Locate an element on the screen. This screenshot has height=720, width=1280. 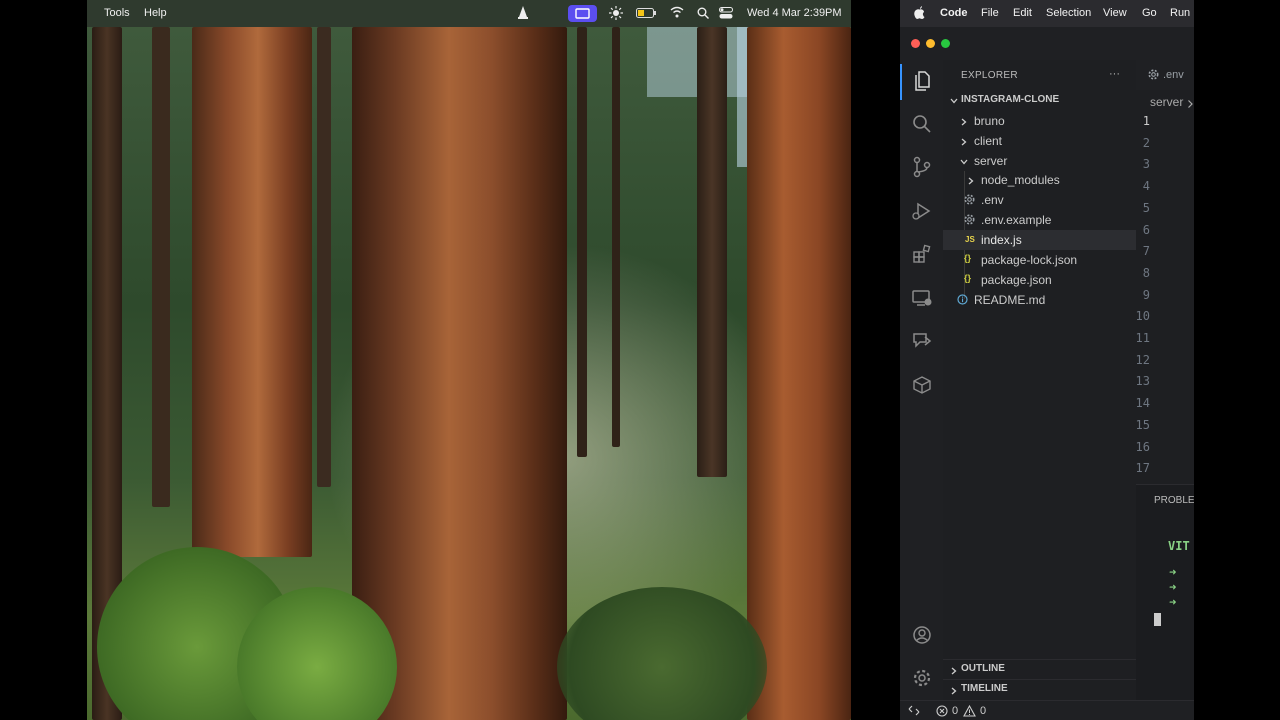
remote-indicator-icon is located at coordinates (914, 712).